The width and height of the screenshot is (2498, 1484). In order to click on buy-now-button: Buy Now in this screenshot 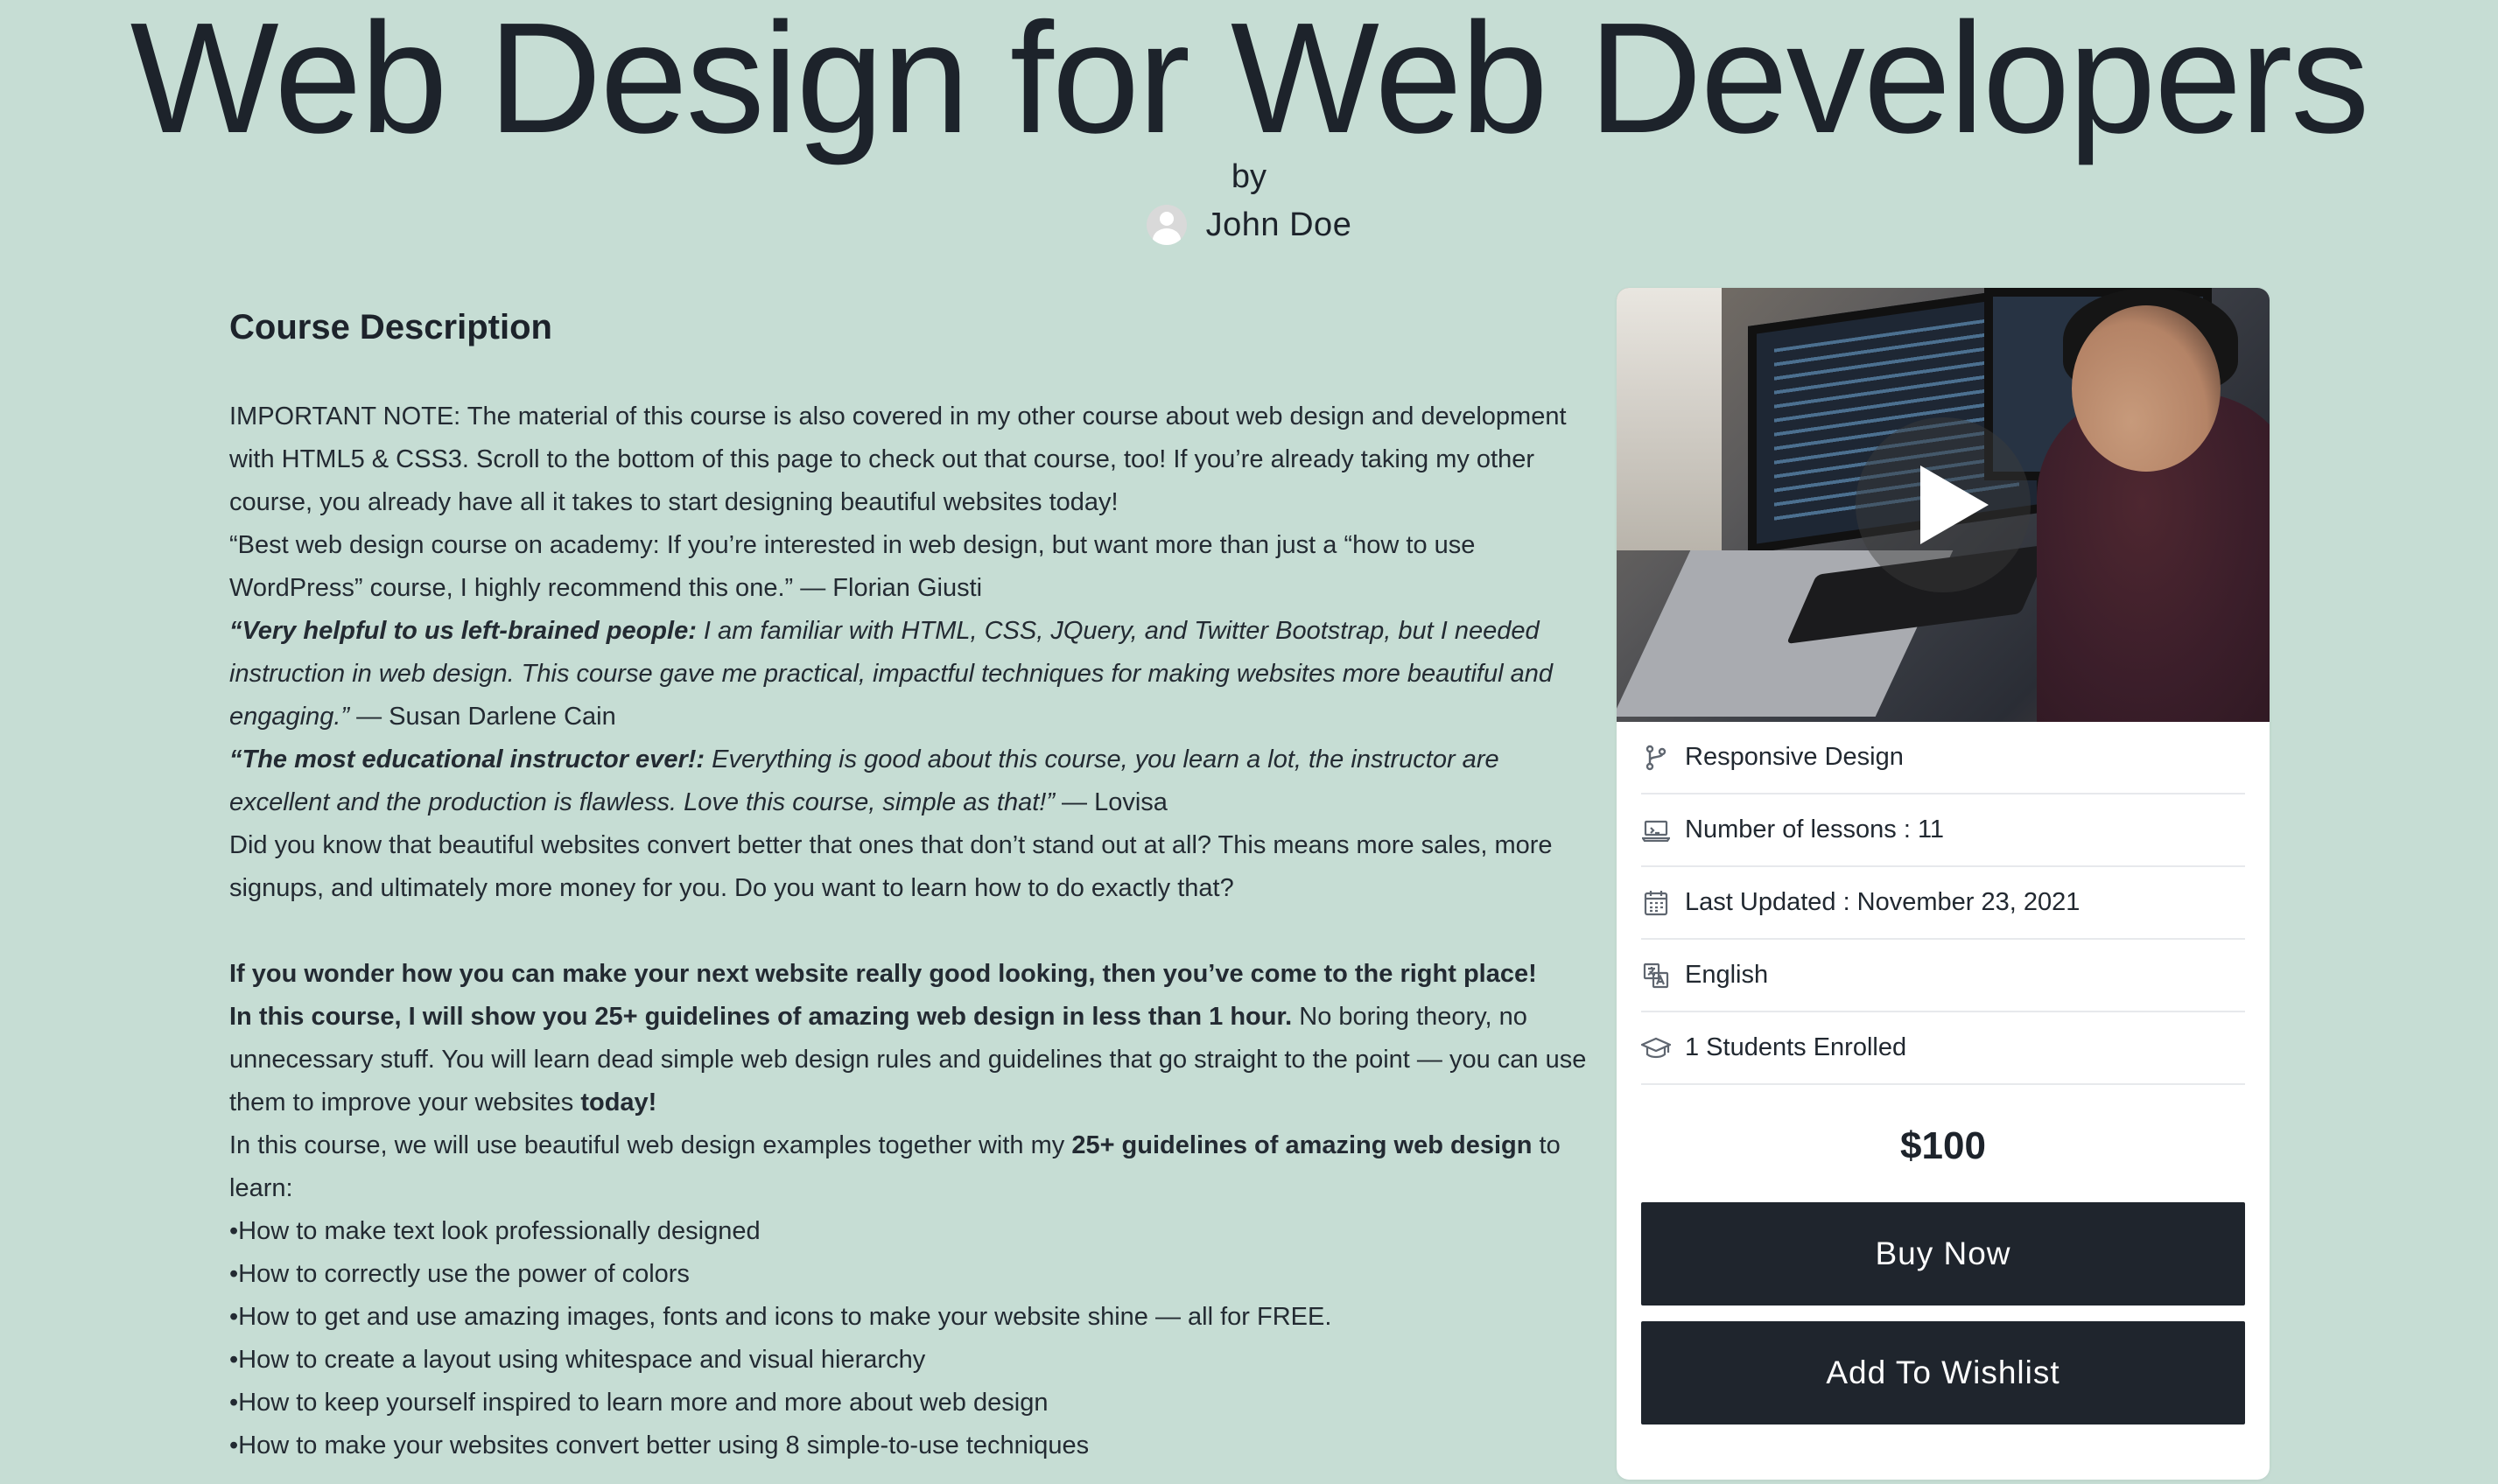, I will do `click(1943, 1254)`.